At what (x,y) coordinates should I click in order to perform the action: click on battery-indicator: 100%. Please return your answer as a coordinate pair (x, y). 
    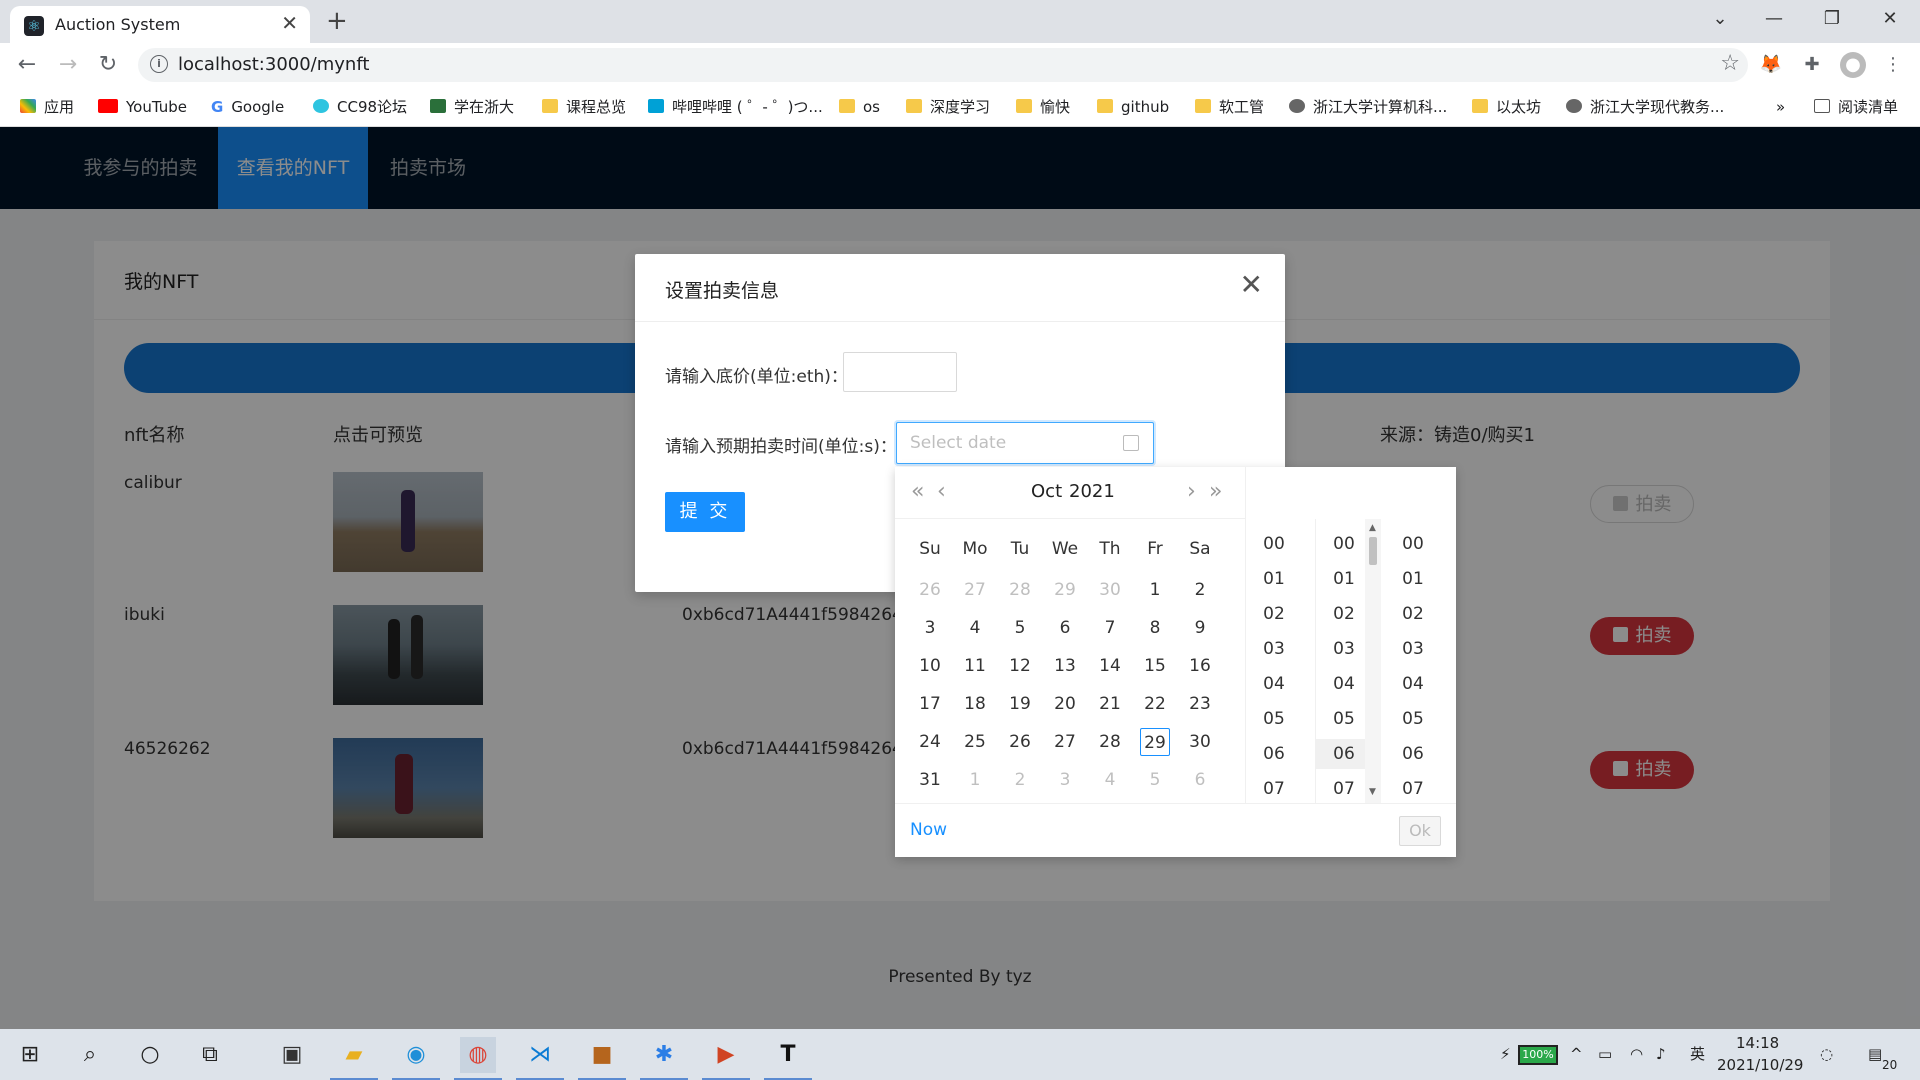
    Looking at the image, I should click on (1538, 1055).